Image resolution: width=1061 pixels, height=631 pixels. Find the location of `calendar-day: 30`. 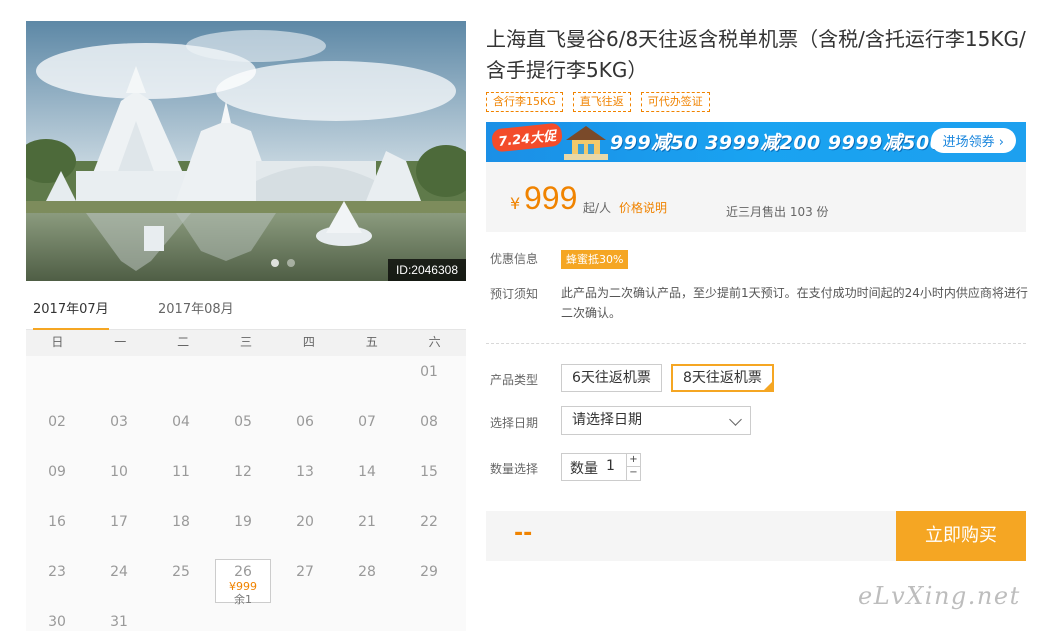

calendar-day: 30 is located at coordinates (57, 618).